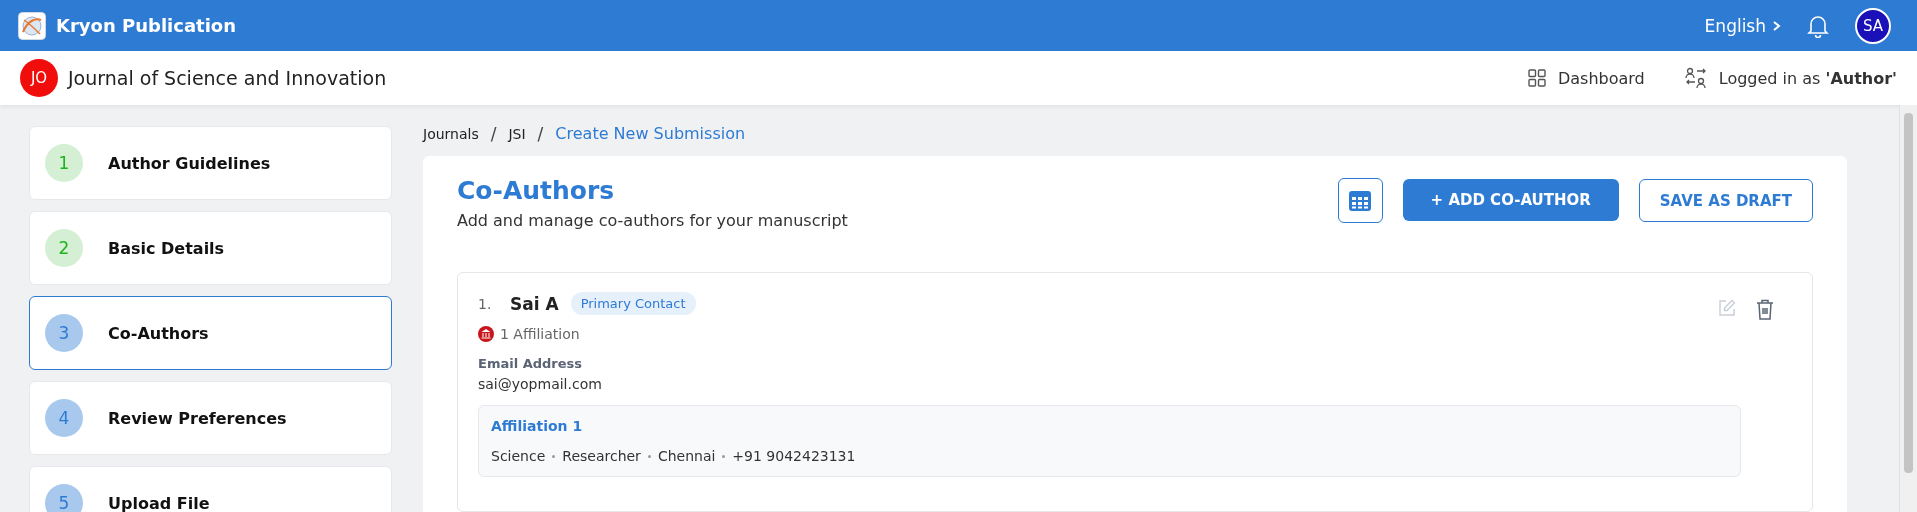  I want to click on brand-name: Kryon Publication, so click(146, 25).